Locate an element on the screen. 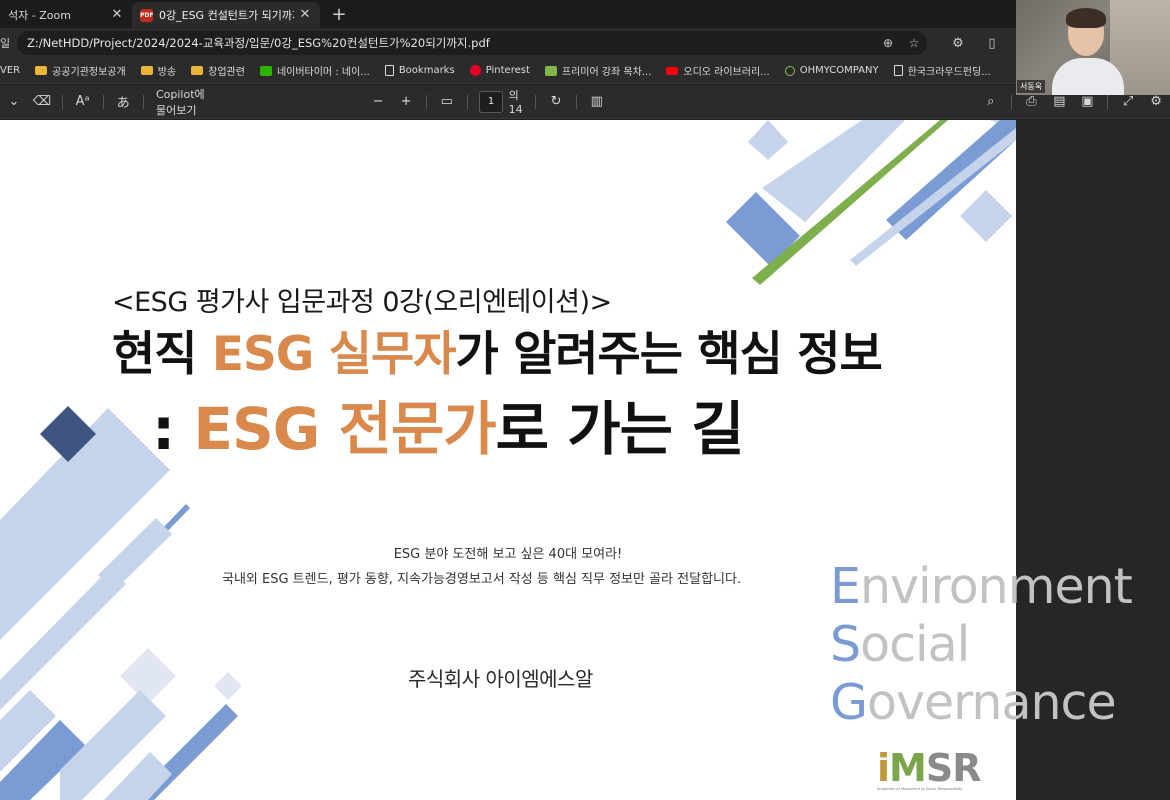 The height and width of the screenshot is (800, 1170). title-accent: ESG 전문가 is located at coordinates (344, 429).